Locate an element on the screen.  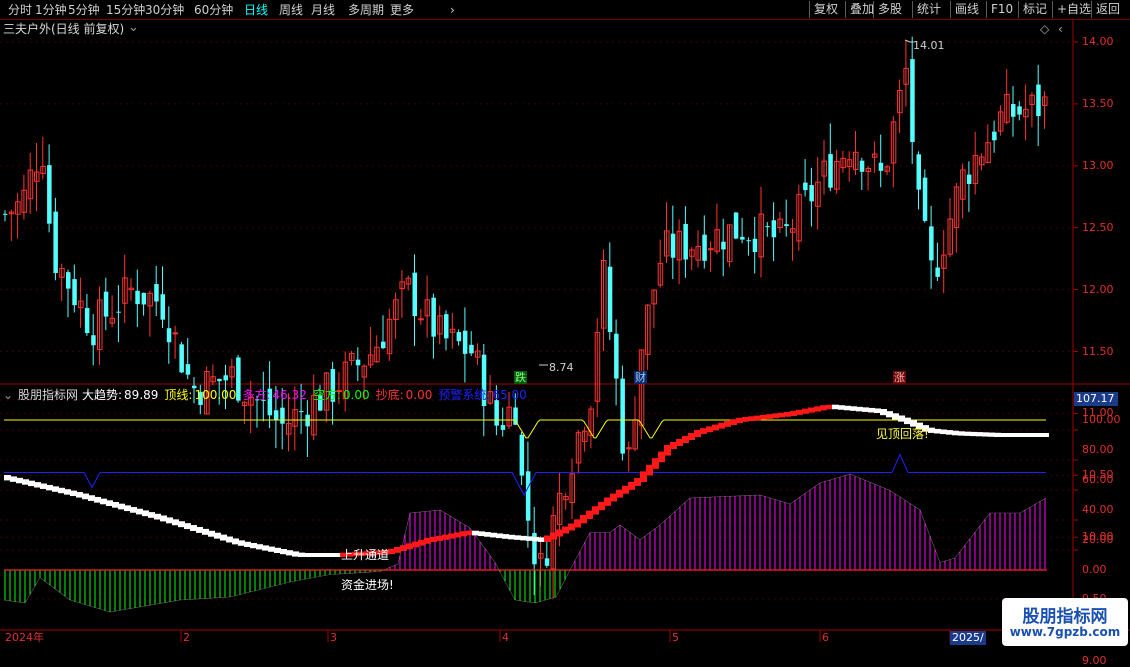
price-tick: 11.50 is located at coordinates (1098, 351).